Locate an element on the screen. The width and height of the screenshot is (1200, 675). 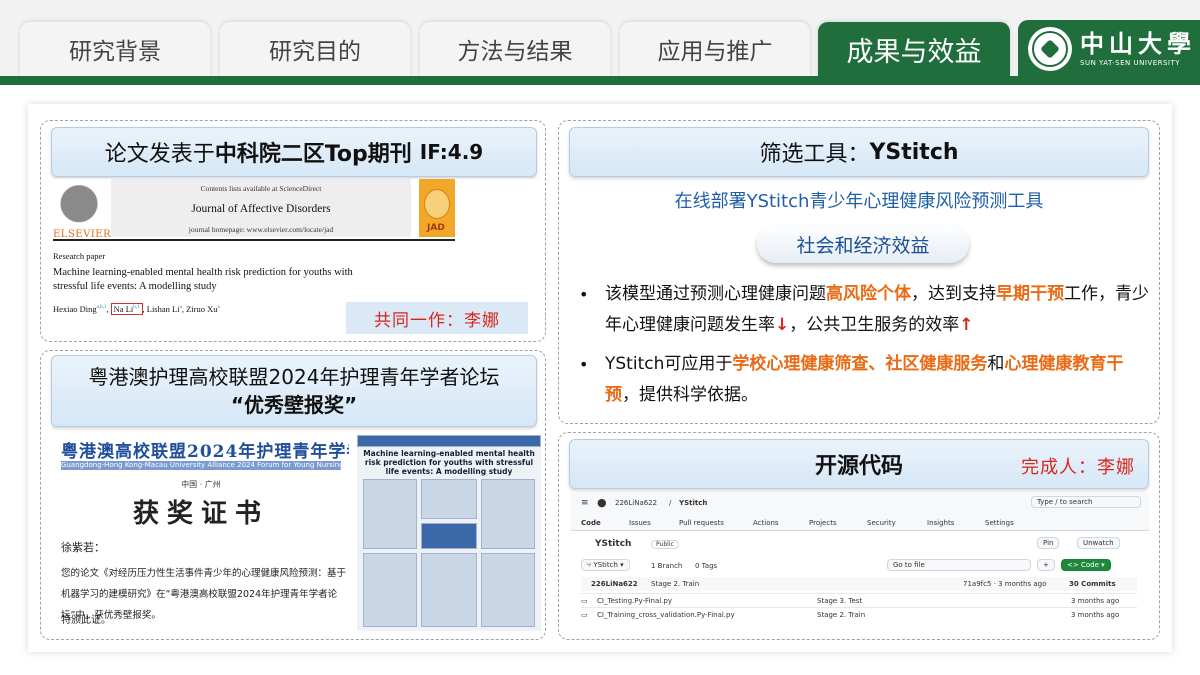
tab-achievements: 成果与效益 is located at coordinates (914, 49).